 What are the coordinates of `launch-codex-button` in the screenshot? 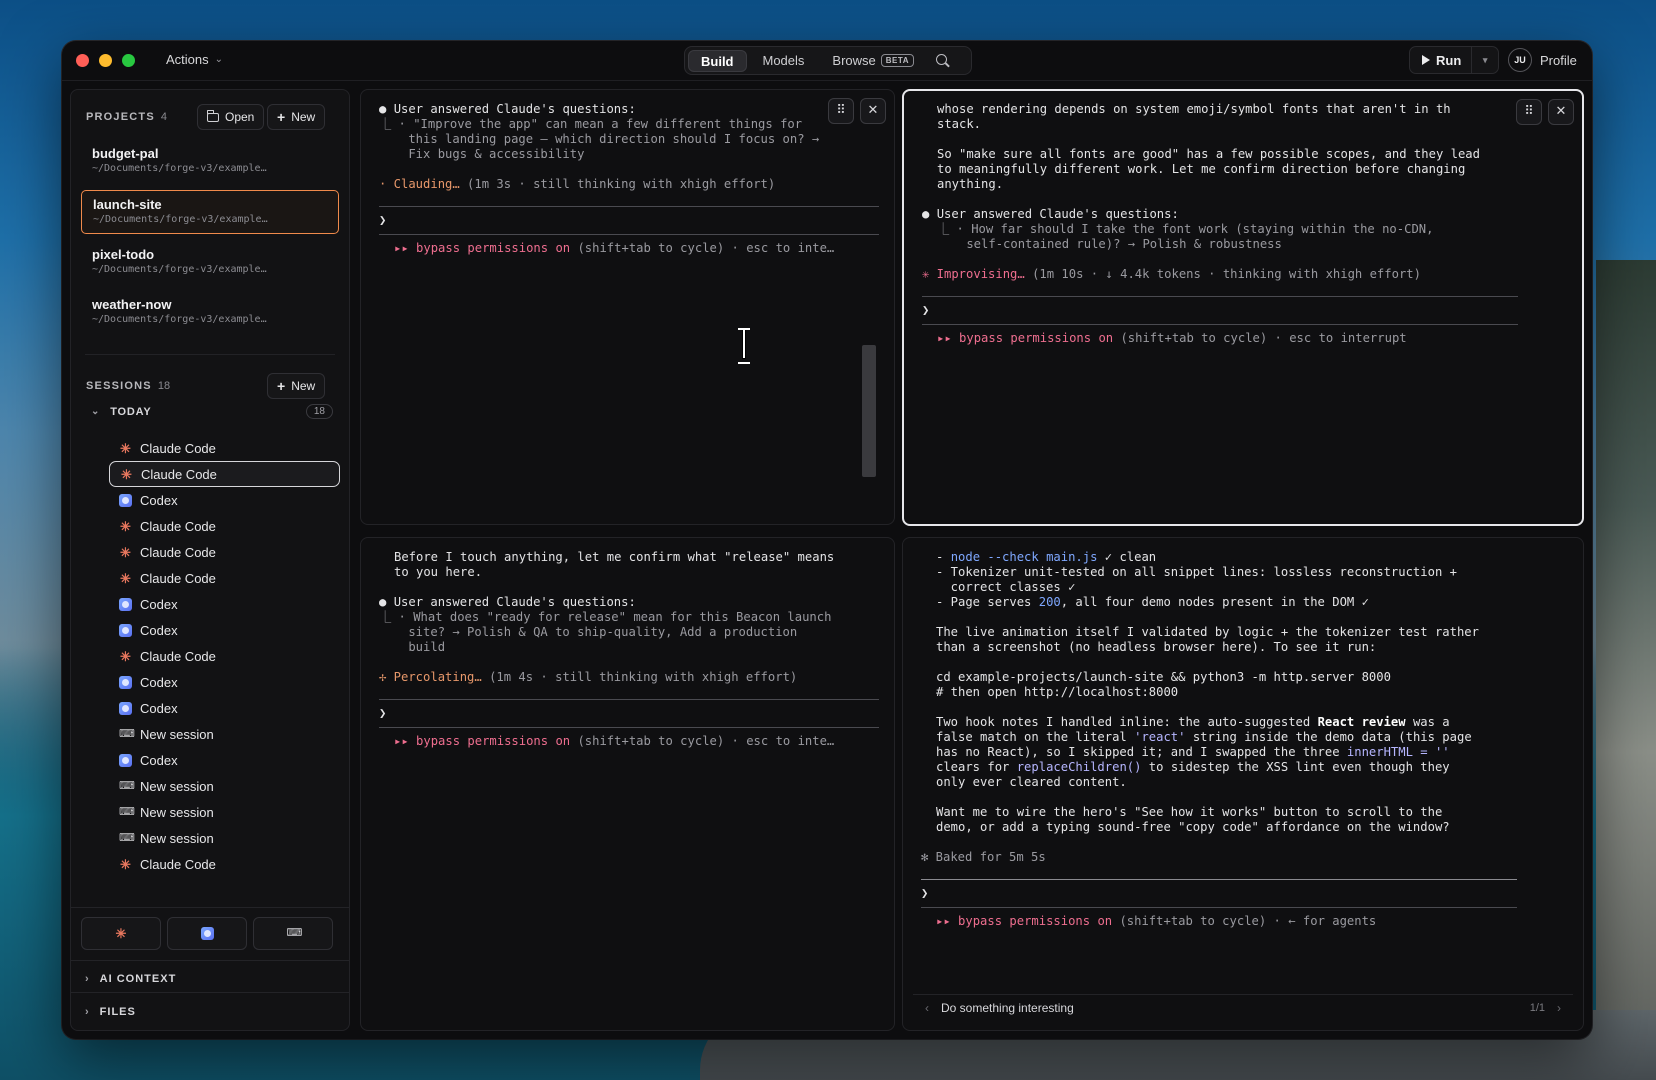 It's located at (207, 933).